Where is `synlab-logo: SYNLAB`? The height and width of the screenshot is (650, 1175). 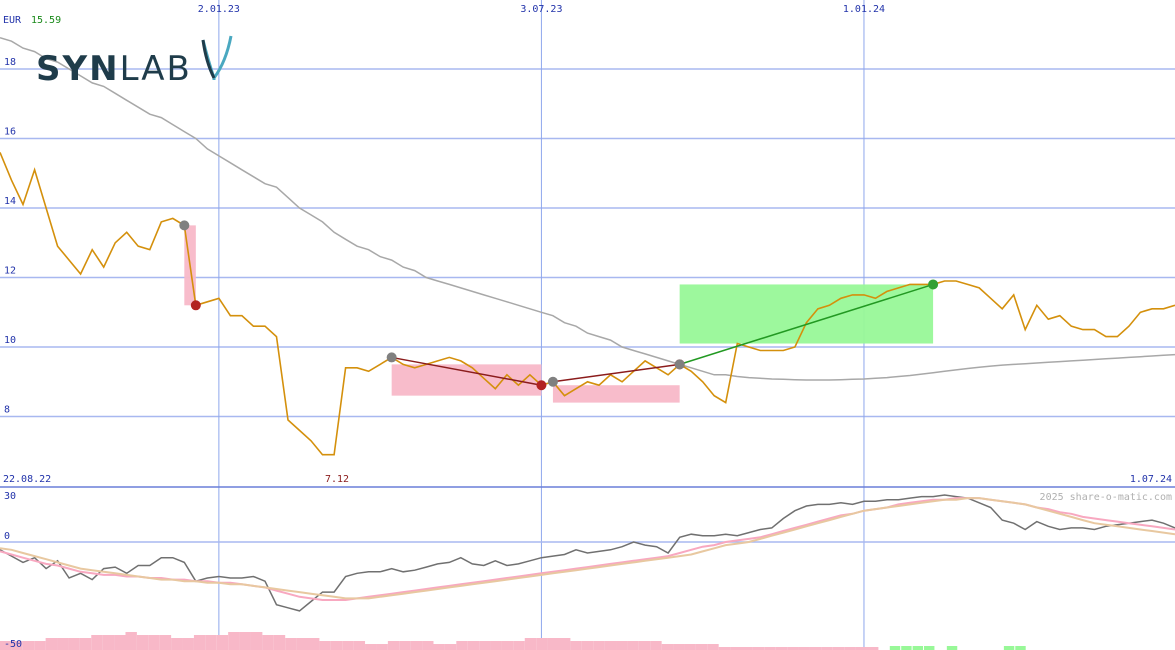
synlab-logo: SYNLAB is located at coordinates (134, 62).